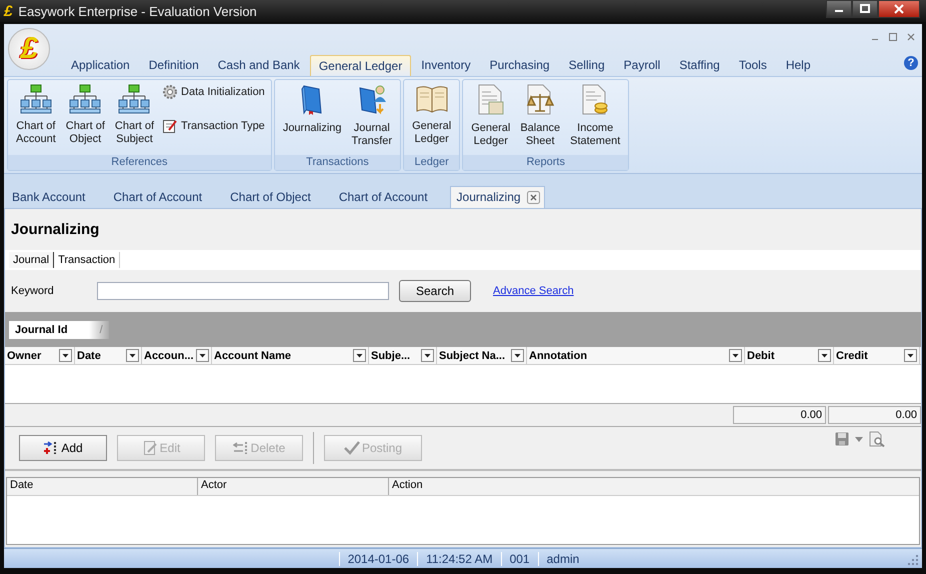 Image resolution: width=926 pixels, height=574 pixels. What do you see at coordinates (636, 355) in the screenshot?
I see `column-header: Annotation` at bounding box center [636, 355].